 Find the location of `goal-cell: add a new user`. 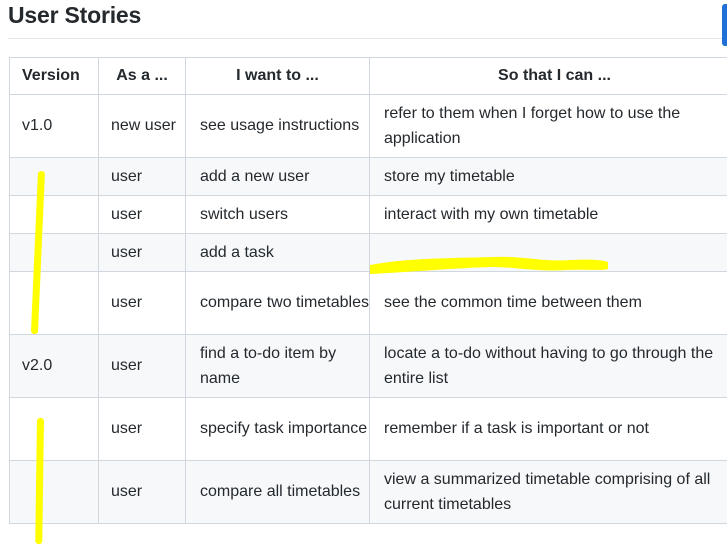

goal-cell: add a new user is located at coordinates (277, 176).